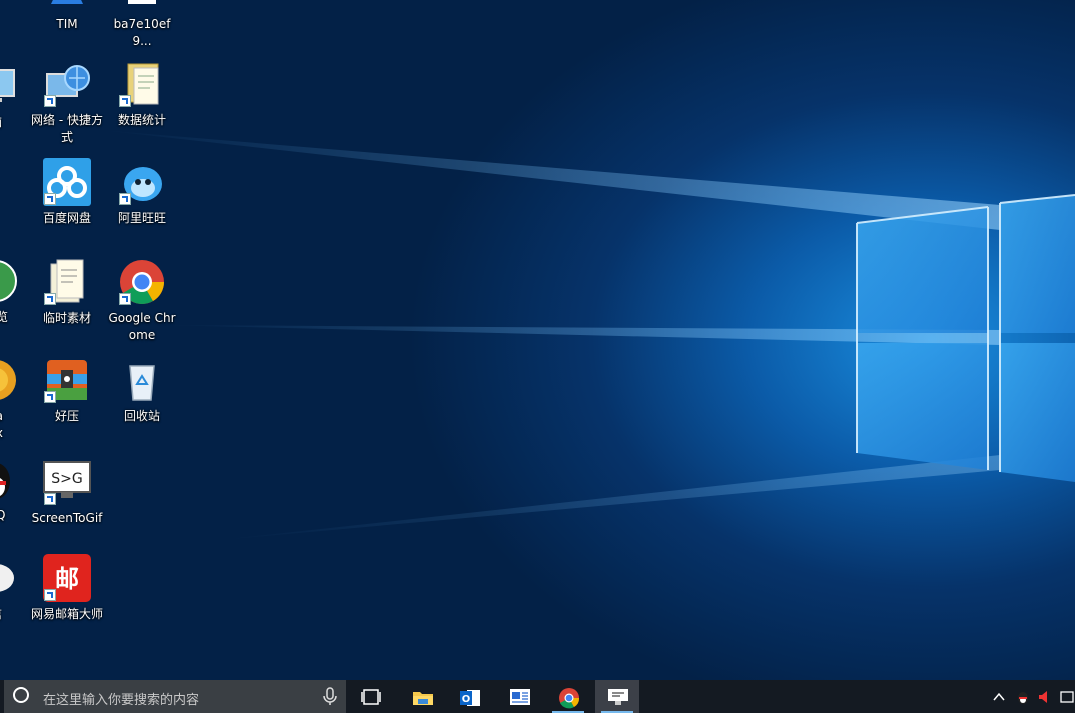 The width and height of the screenshot is (1075, 713). Describe the element at coordinates (16, 122) in the screenshot. I see `icon-label: 脑` at that location.